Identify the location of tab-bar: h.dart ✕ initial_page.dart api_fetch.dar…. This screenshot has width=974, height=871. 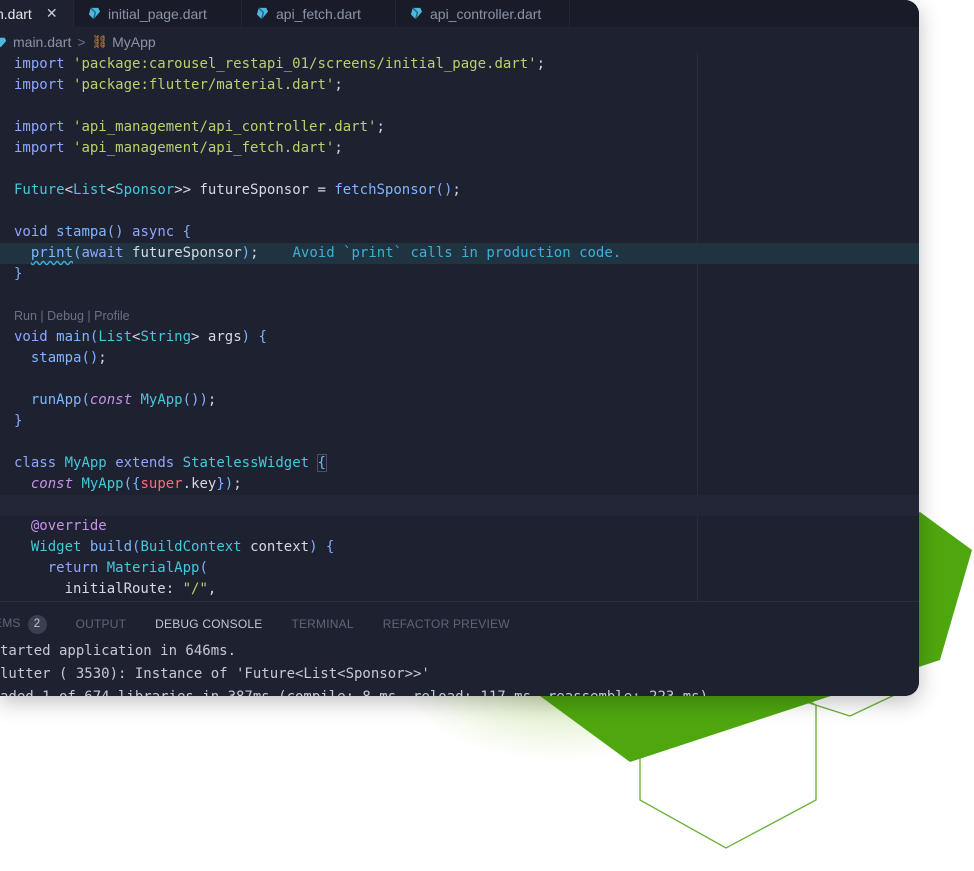
(459, 13).